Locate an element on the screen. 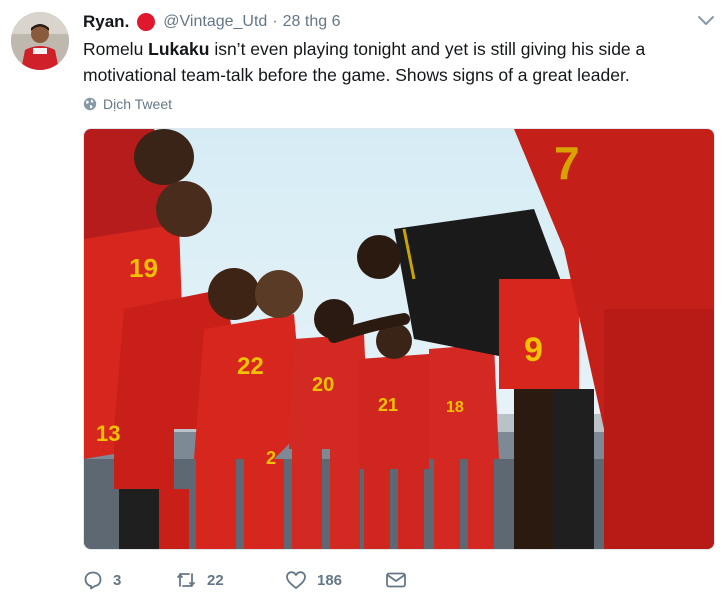 The image size is (728, 596). jersey-number-13: 13 is located at coordinates (108, 433).